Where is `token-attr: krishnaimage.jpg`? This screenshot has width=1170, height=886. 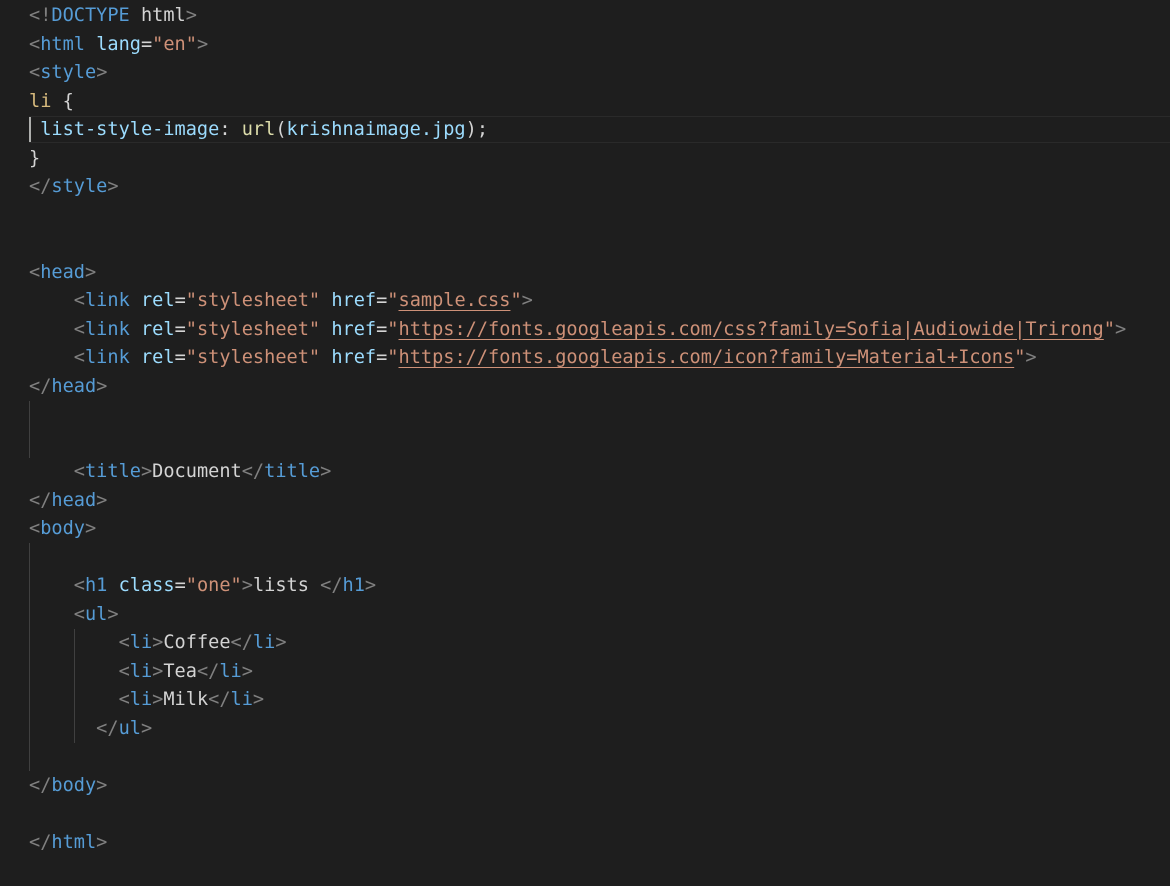 token-attr: krishnaimage.jpg is located at coordinates (376, 129).